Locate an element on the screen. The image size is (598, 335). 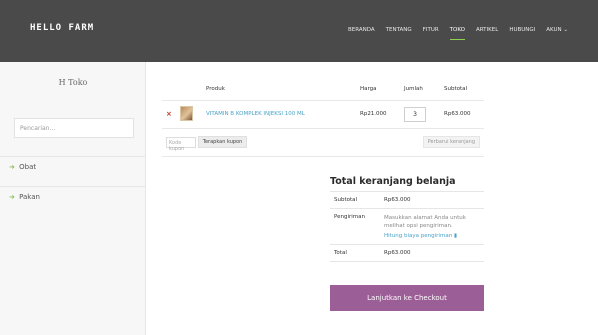
sidebar-item-label: Pakan is located at coordinates (29, 197).